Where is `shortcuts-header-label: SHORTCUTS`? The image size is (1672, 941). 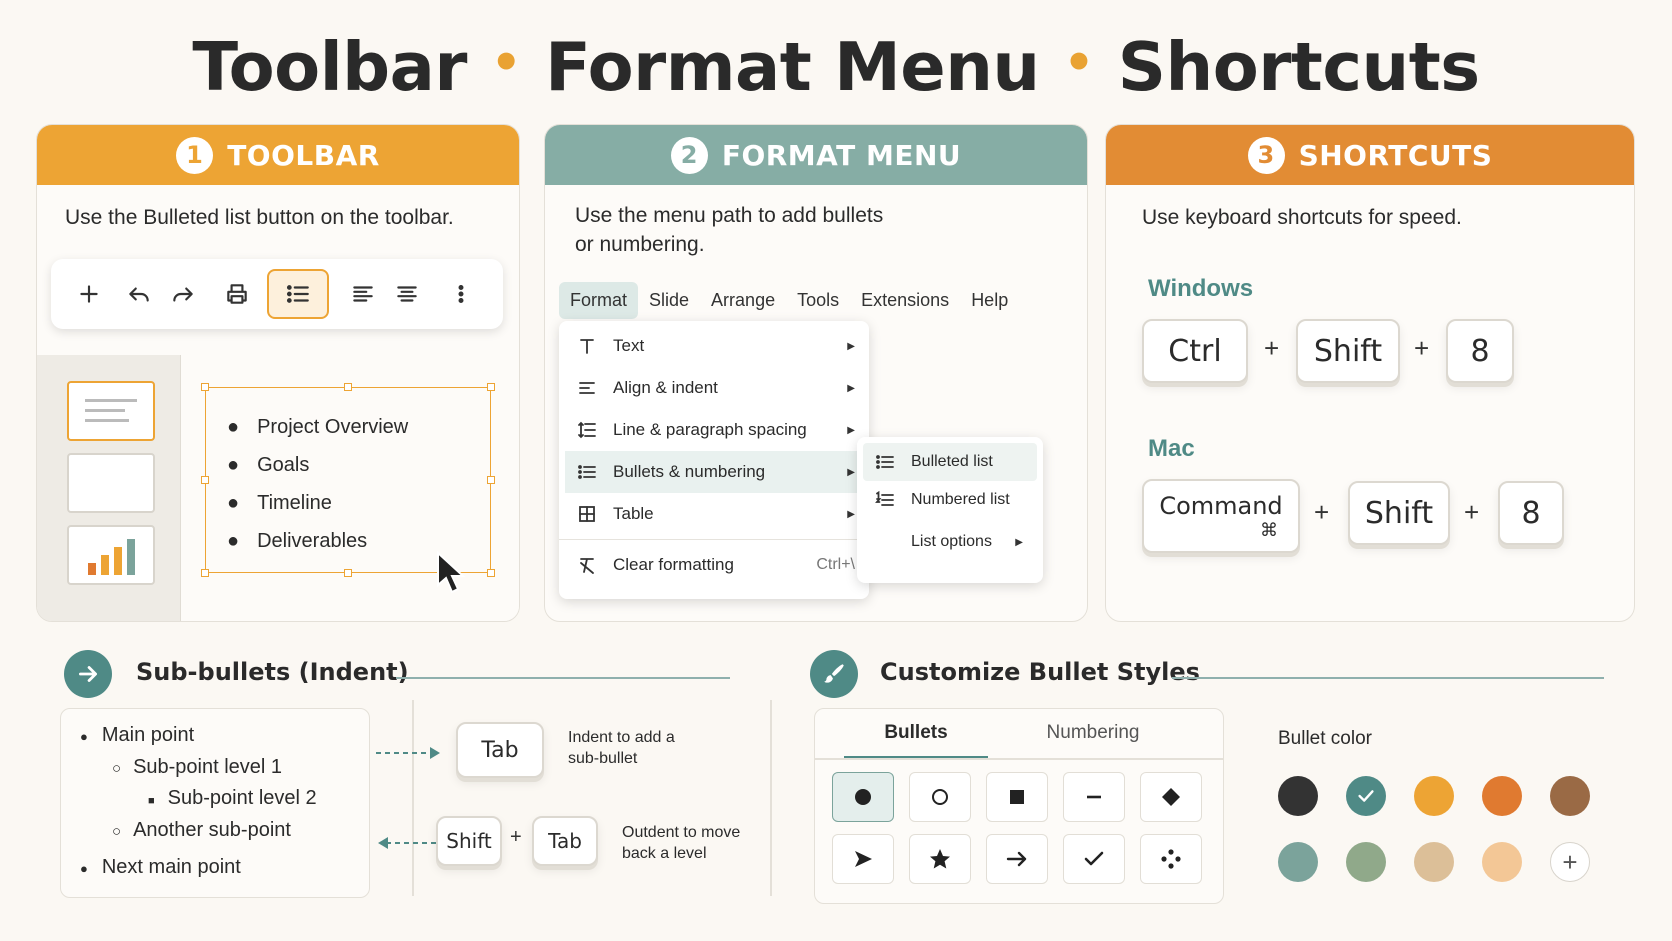
shortcuts-header-label: SHORTCUTS is located at coordinates (1395, 155).